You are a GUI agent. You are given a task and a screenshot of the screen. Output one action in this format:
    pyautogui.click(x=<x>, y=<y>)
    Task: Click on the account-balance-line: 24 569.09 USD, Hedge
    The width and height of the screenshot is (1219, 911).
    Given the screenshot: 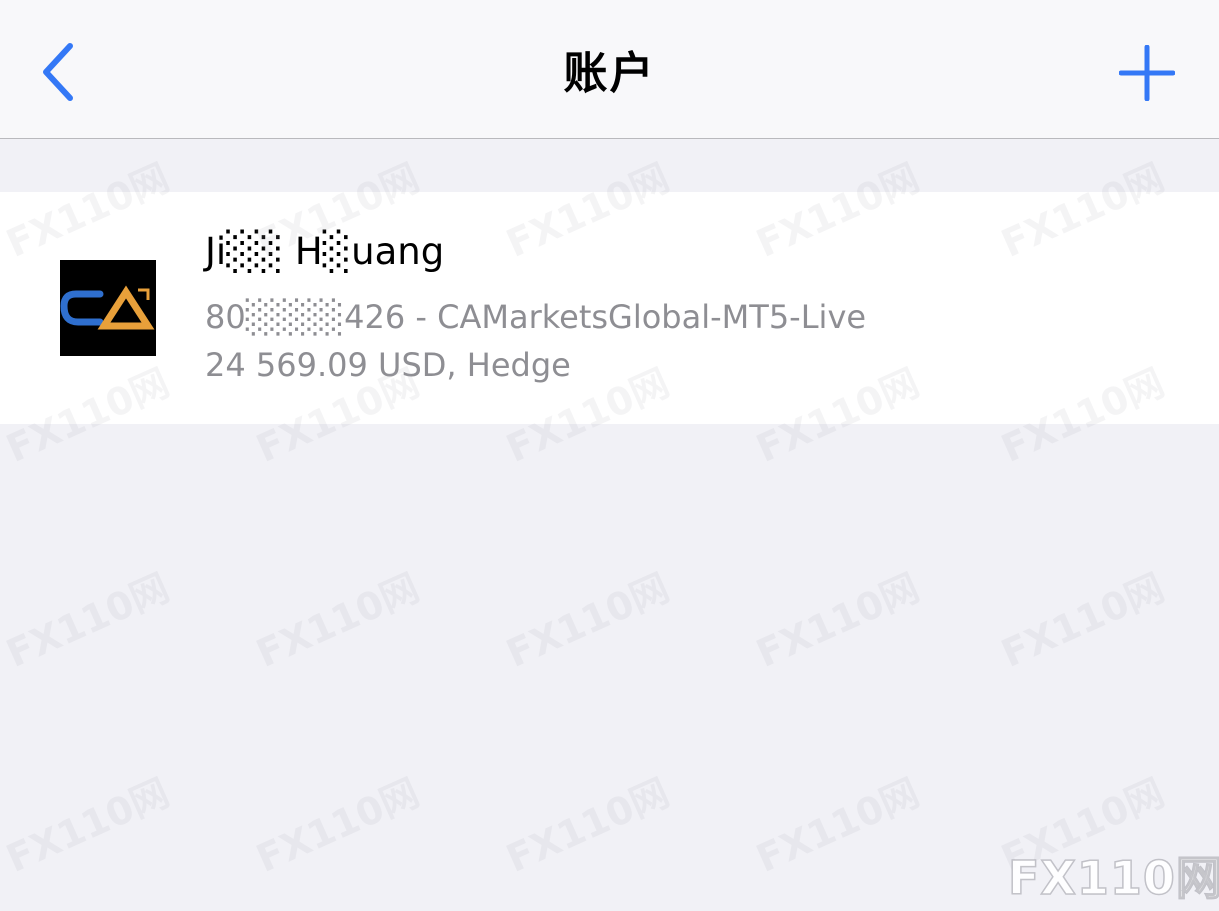 What is the action you would take?
    pyautogui.click(x=388, y=365)
    